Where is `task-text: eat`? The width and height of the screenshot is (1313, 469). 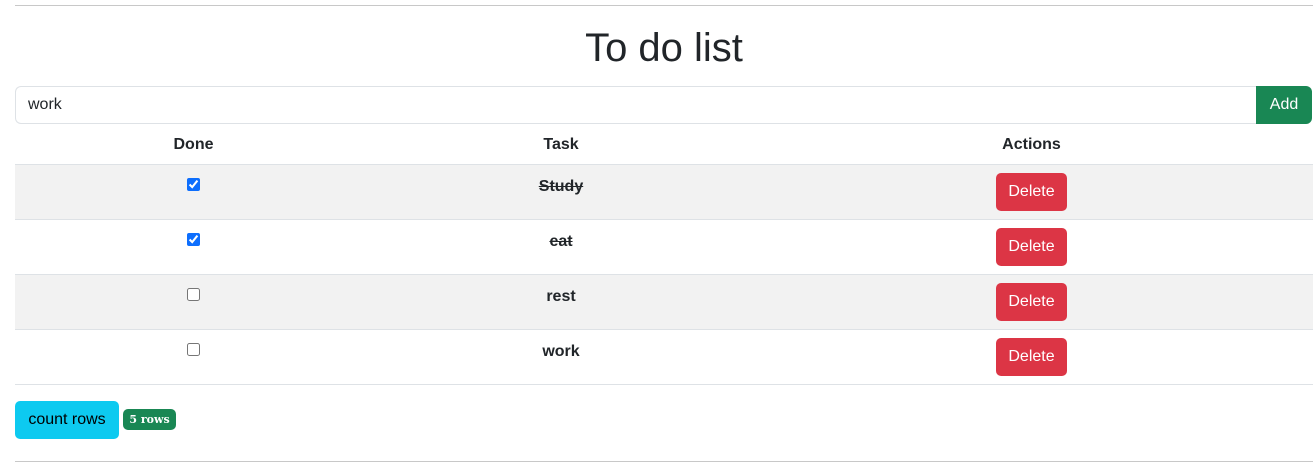
task-text: eat is located at coordinates (561, 241).